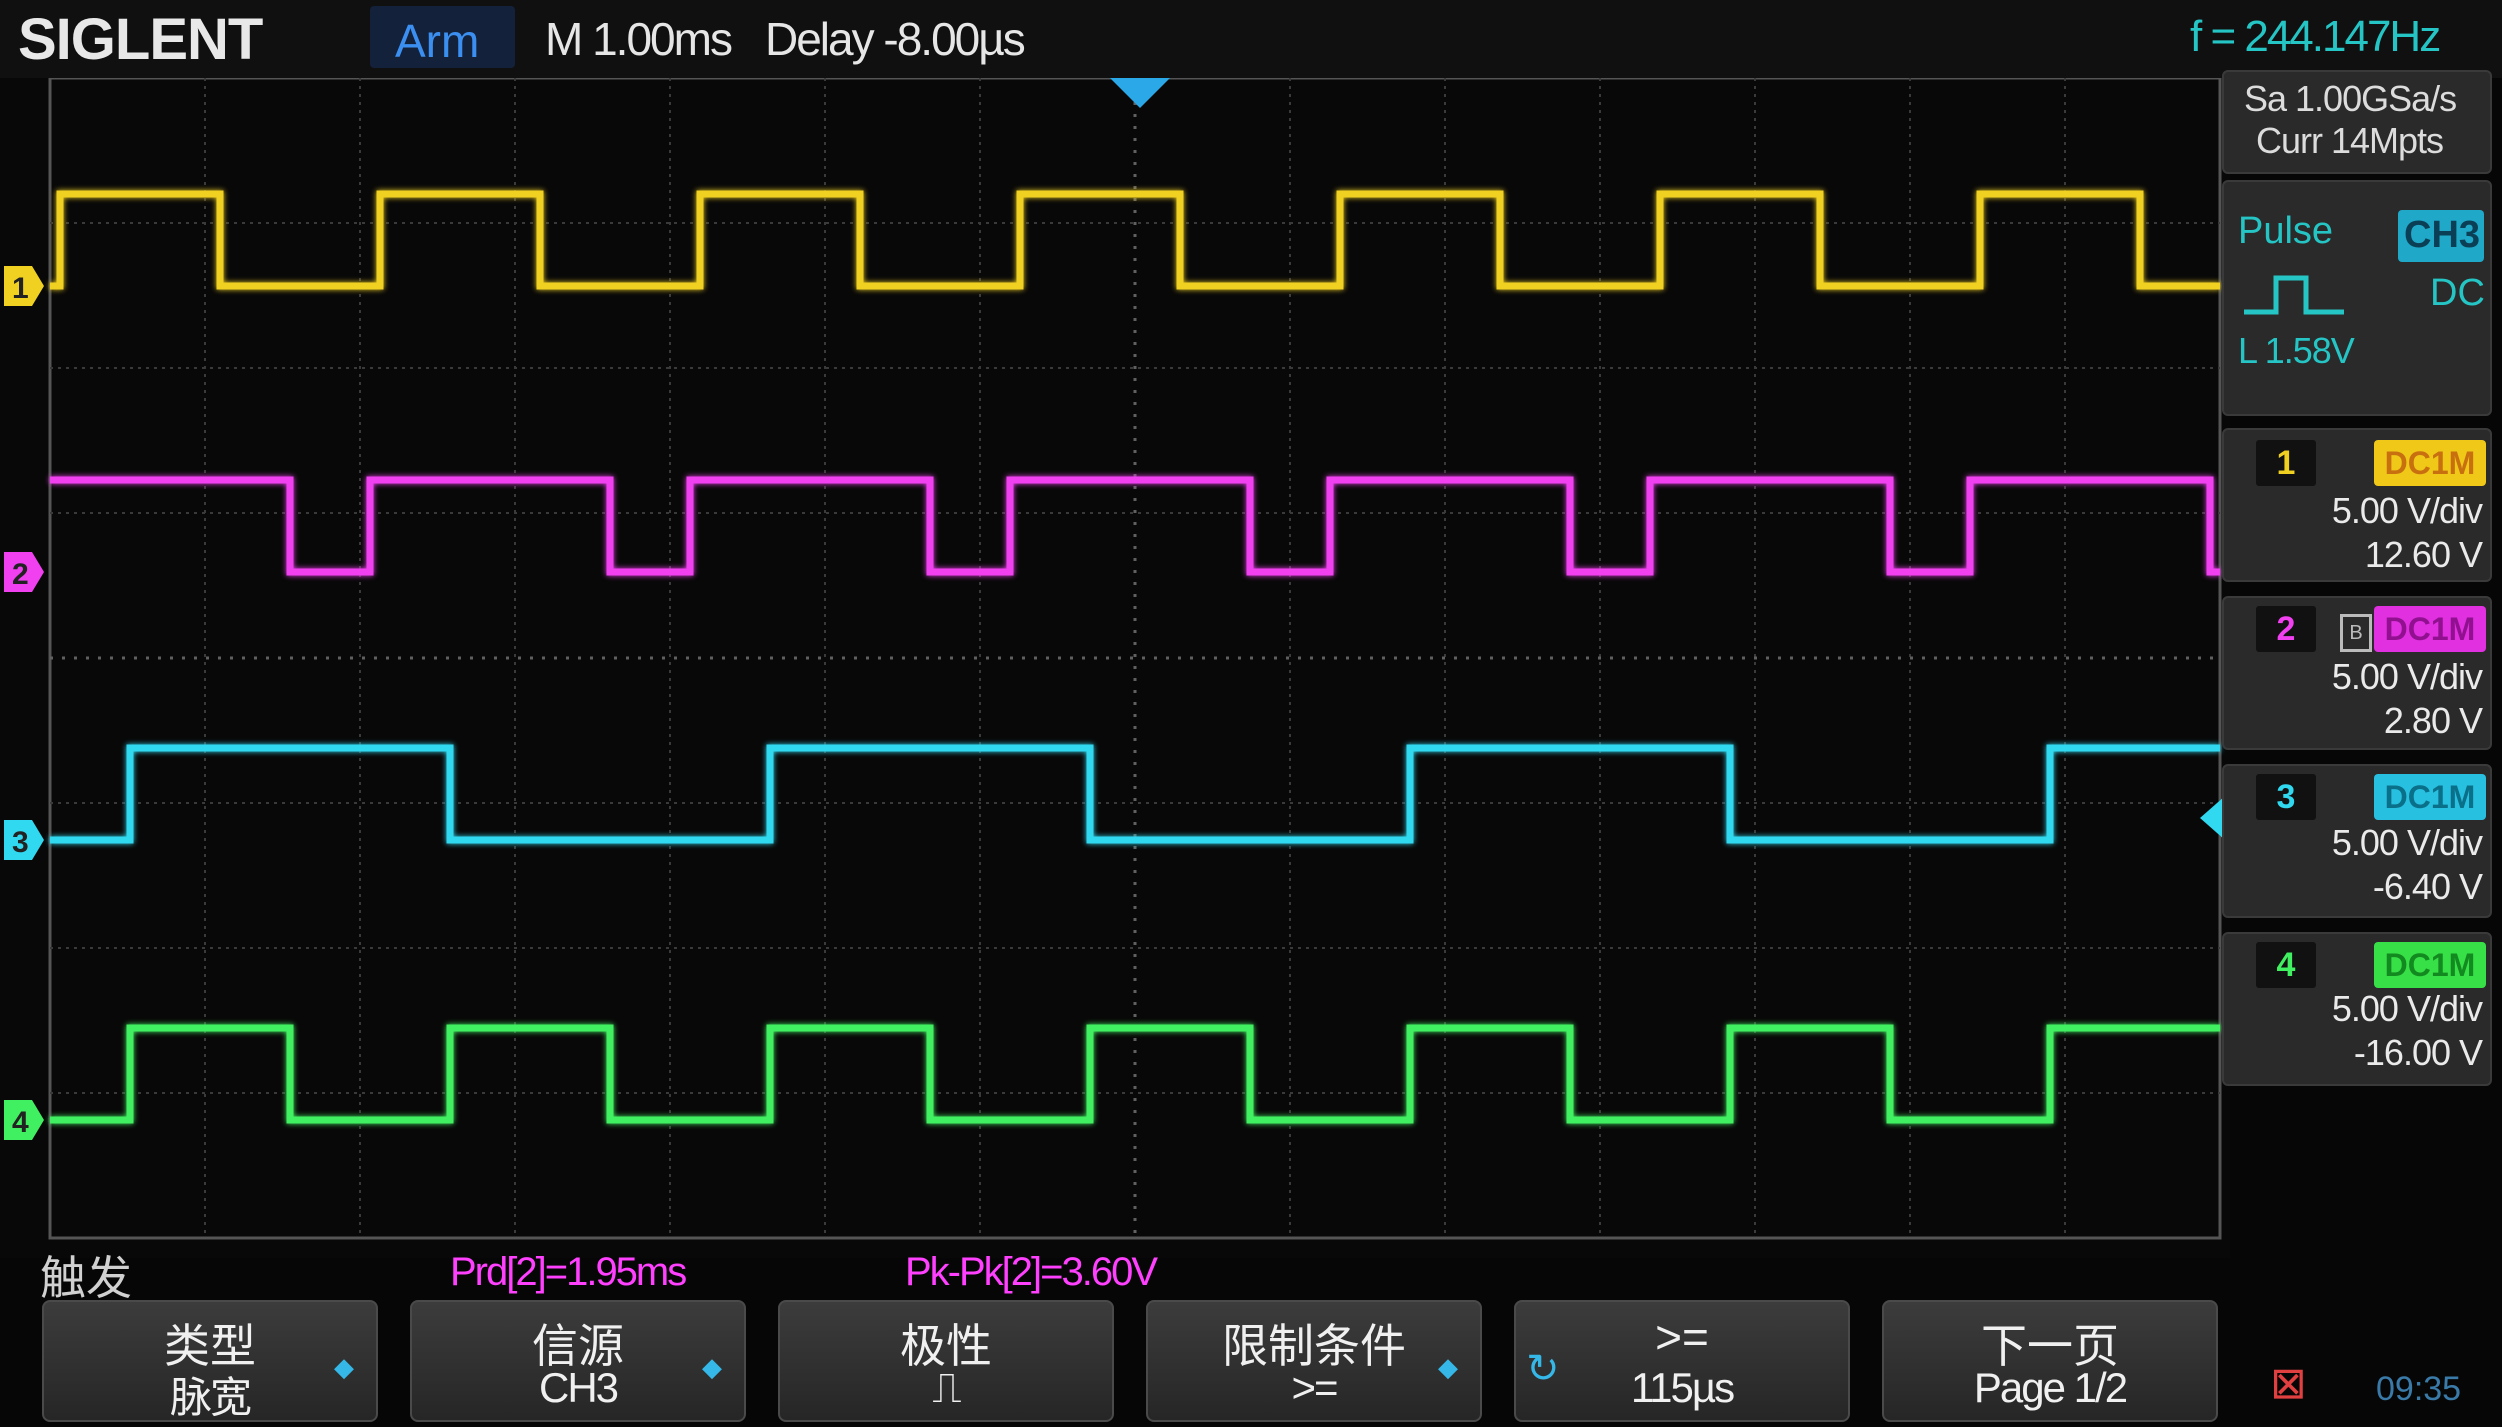 This screenshot has height=1427, width=2502. What do you see at coordinates (578, 1361) in the screenshot?
I see `softkey-source: 信源 CH3 ◆` at bounding box center [578, 1361].